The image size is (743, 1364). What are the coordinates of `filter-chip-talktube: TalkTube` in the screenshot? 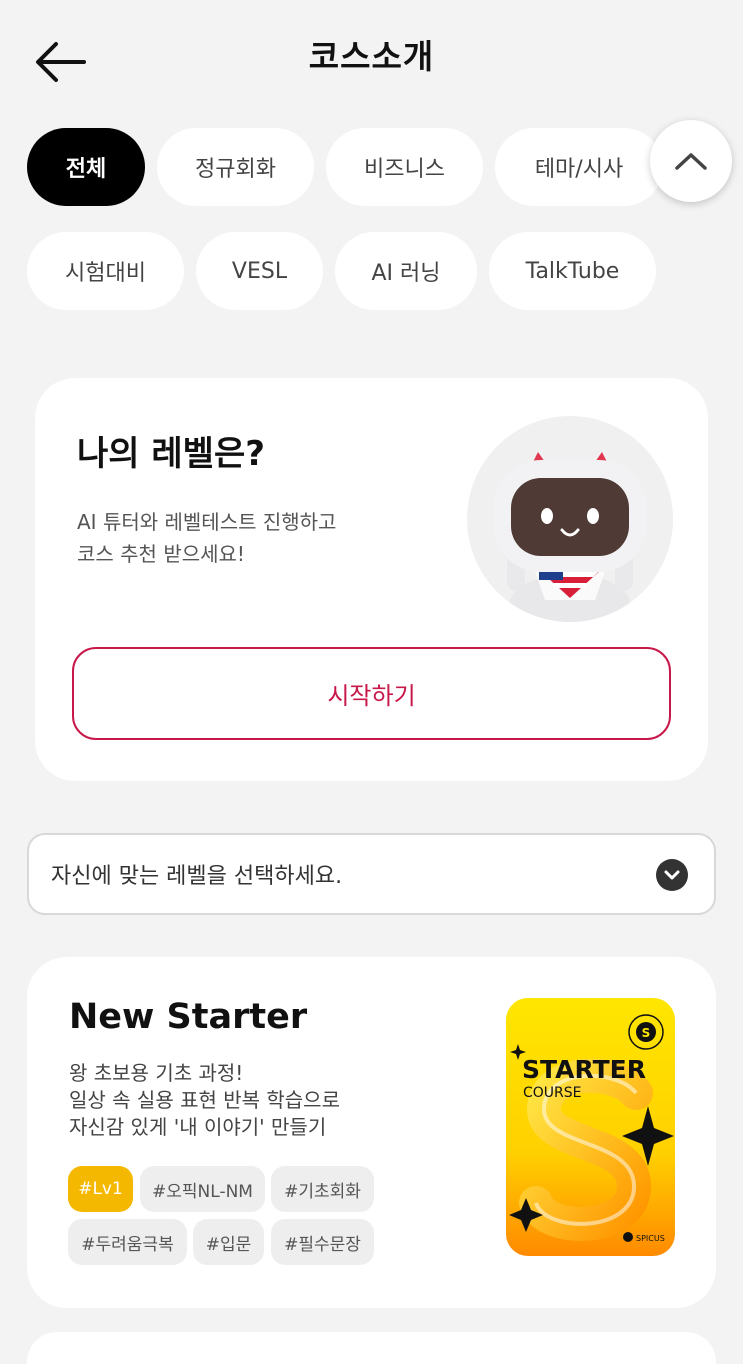 It's located at (572, 271).